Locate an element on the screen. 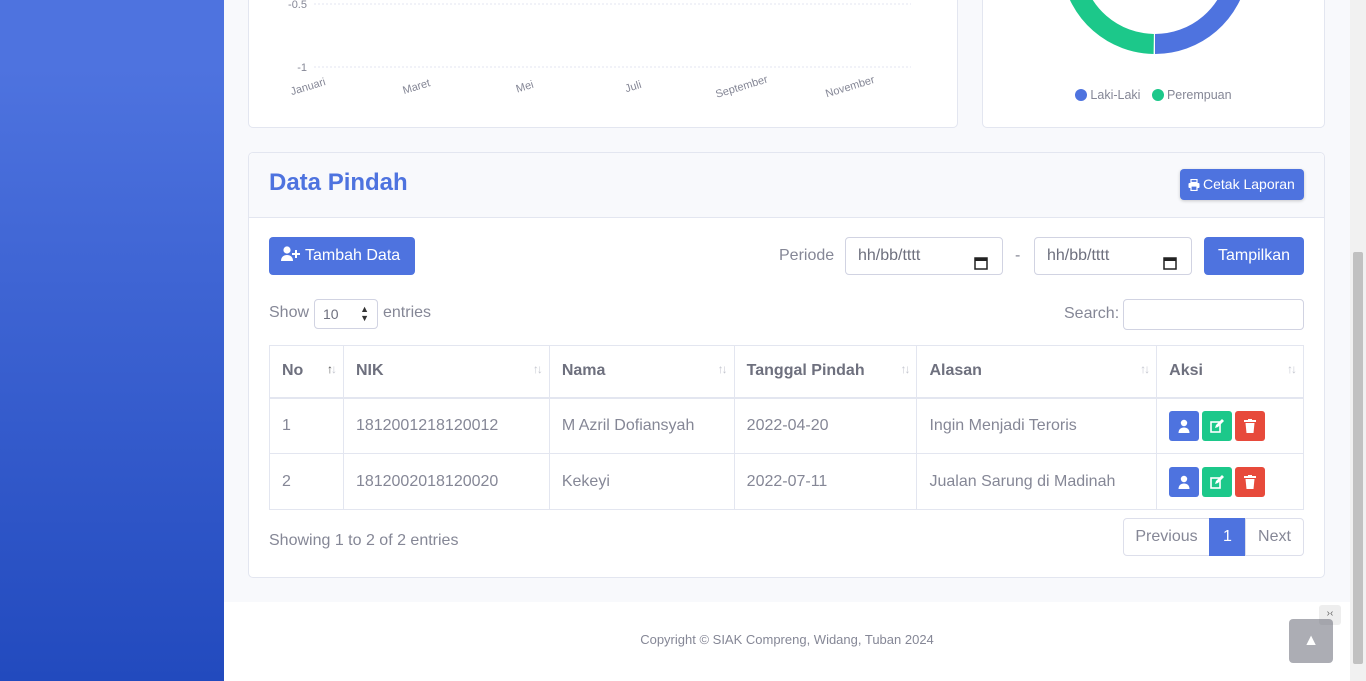 Image resolution: width=1366 pixels, height=681 pixels. user-icon is located at coordinates (1184, 482).